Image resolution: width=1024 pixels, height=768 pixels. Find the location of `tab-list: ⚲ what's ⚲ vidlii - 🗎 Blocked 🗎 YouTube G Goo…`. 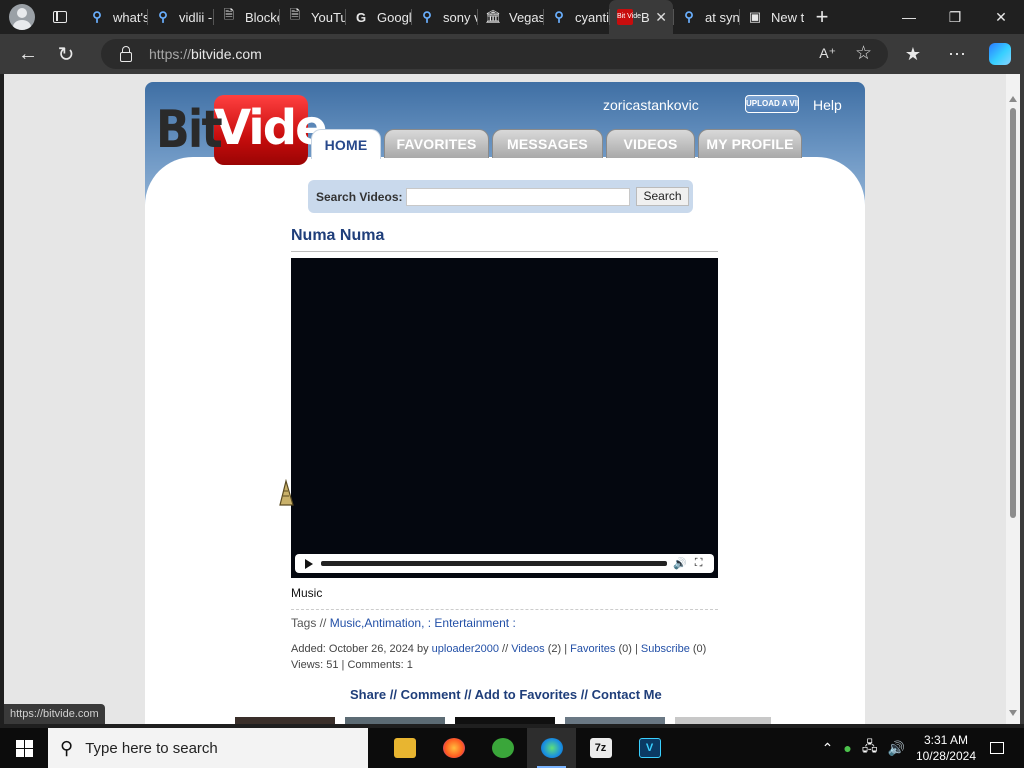

tab-list: ⚲ what's ⚲ vidlii - 🗎 Blocked 🗎 YouTube G Goo… is located at coordinates (443, 17).